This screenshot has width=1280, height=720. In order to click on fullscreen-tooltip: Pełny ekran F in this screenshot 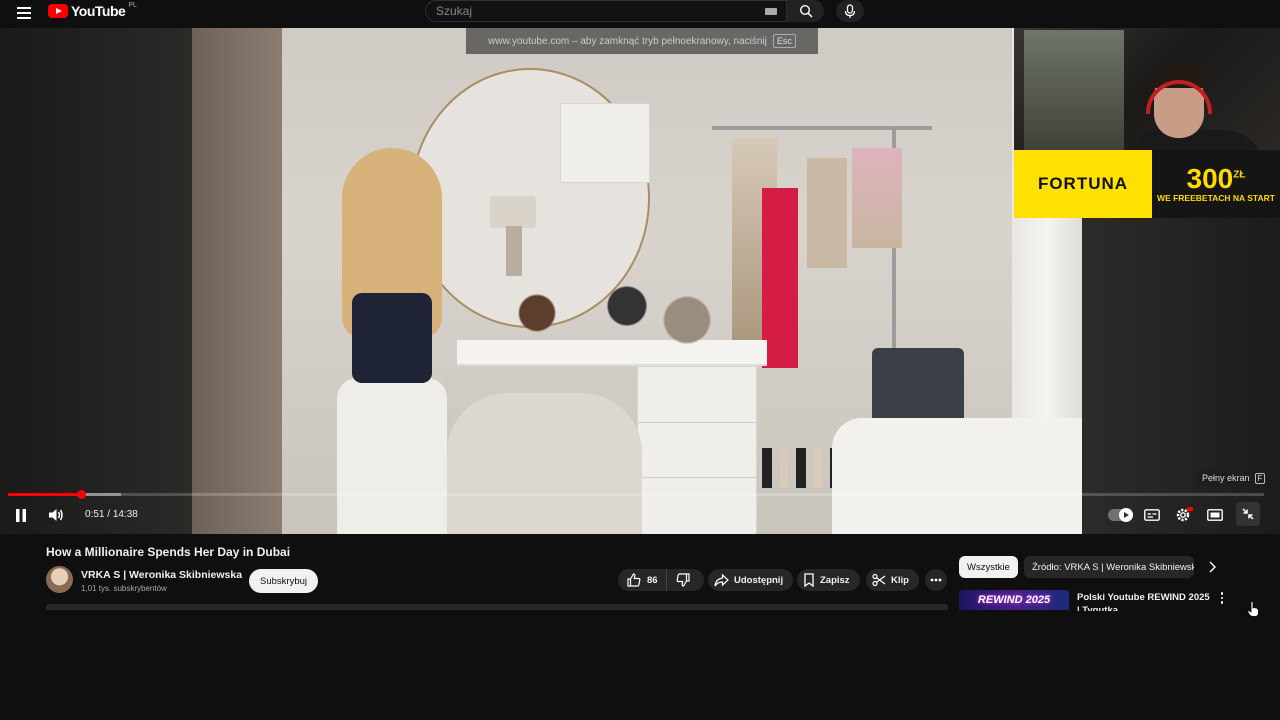, I will do `click(1234, 478)`.